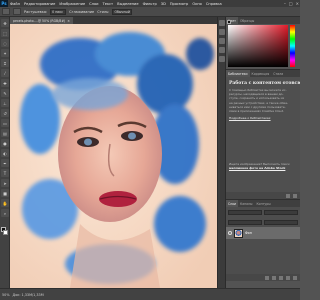 The width and height of the screenshot is (320, 300). Describe the element at coordinates (274, 277) in the screenshot. I see `layer-style-icon` at that location.